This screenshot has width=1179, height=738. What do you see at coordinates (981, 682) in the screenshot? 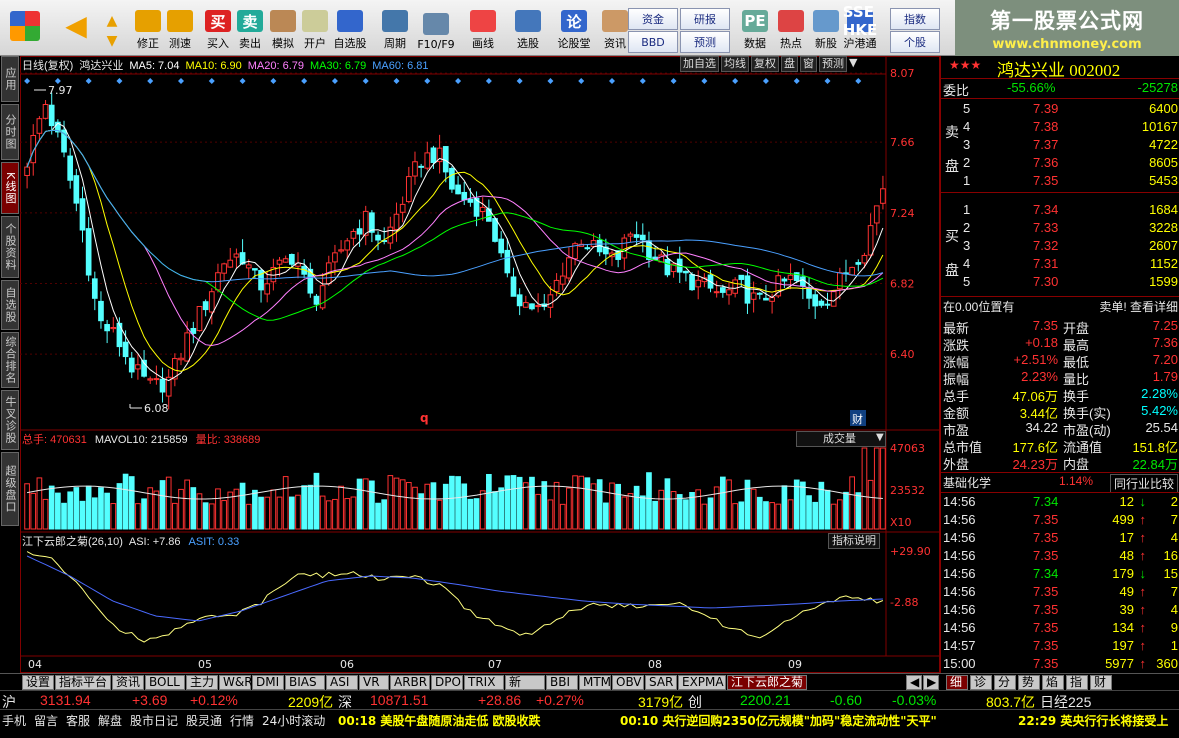
I see `quote-tab-1: 诊` at bounding box center [981, 682].